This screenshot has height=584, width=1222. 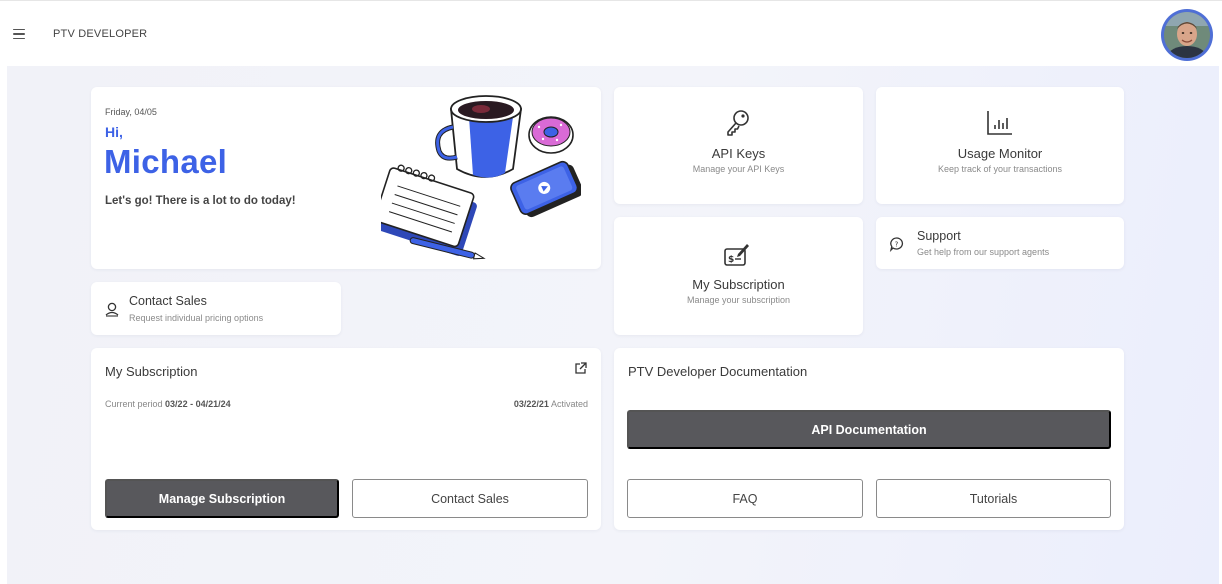 What do you see at coordinates (168, 301) in the screenshot?
I see `contact-sales-title: Contact Sales` at bounding box center [168, 301].